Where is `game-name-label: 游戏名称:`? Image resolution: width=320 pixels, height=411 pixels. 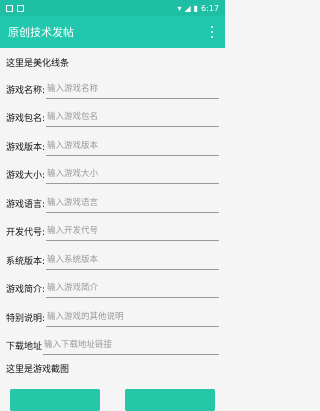 game-name-label: 游戏名称: is located at coordinates (26, 90).